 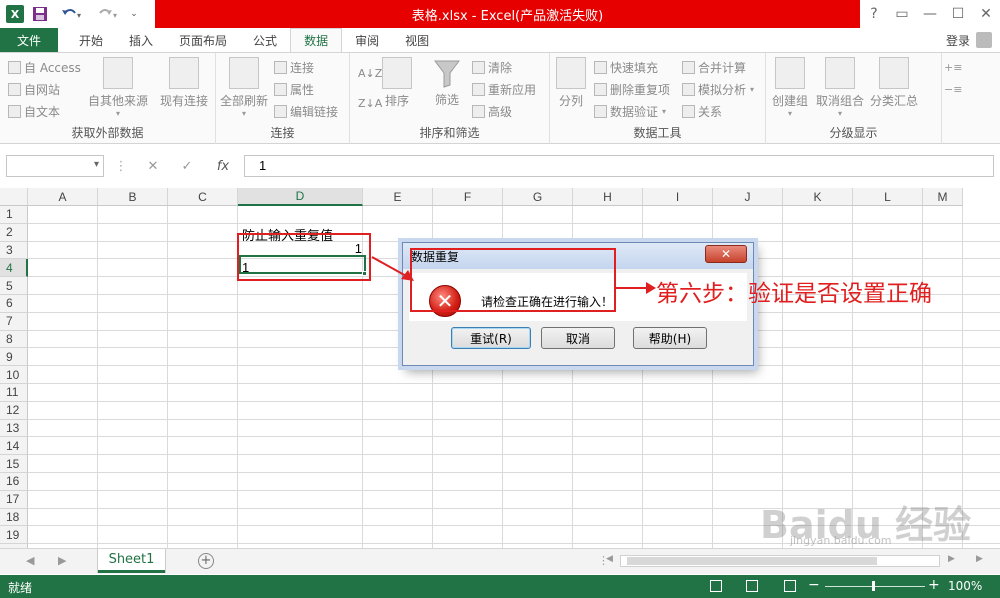 I want to click on column-header-l: L, so click(x=888, y=197).